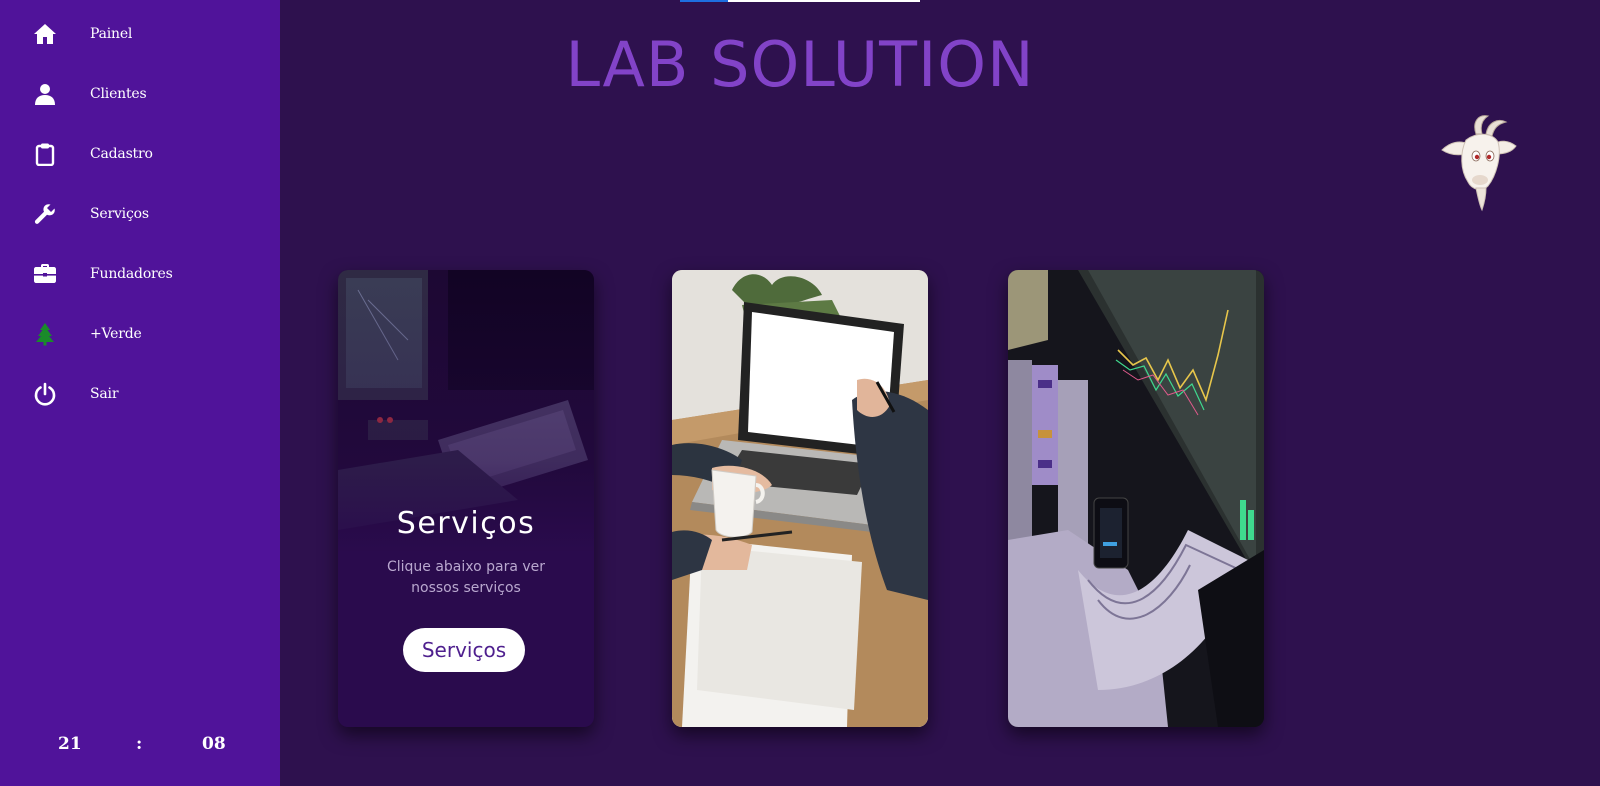 The image size is (1600, 786). What do you see at coordinates (466, 523) in the screenshot?
I see `card-title: Serviços` at bounding box center [466, 523].